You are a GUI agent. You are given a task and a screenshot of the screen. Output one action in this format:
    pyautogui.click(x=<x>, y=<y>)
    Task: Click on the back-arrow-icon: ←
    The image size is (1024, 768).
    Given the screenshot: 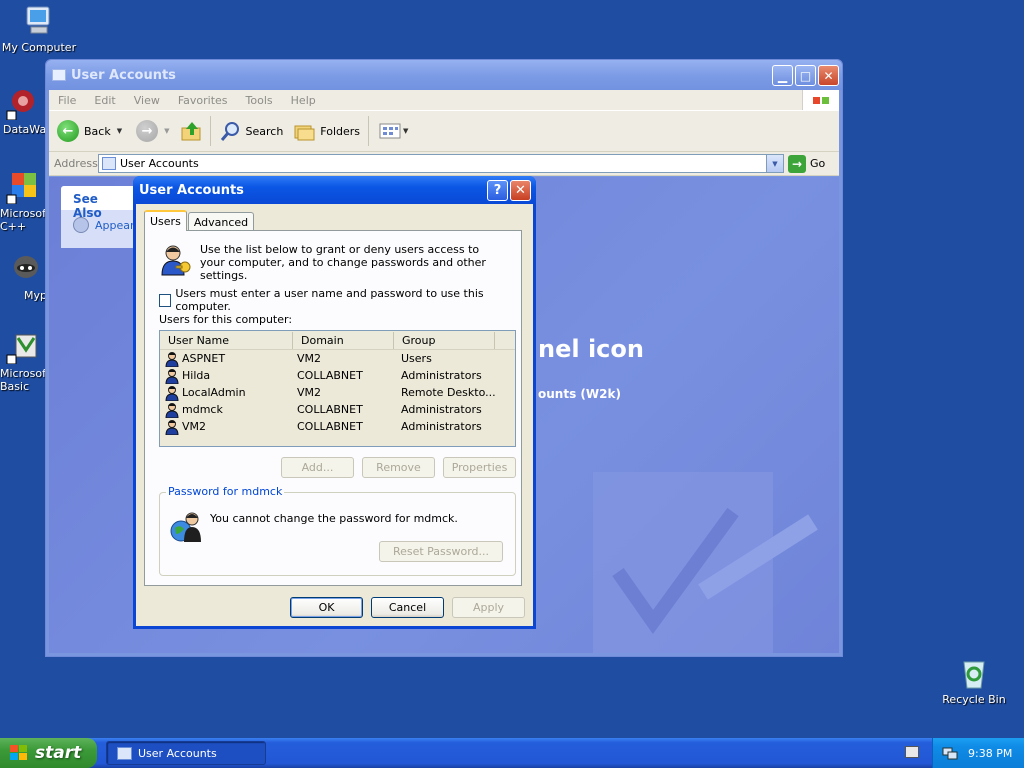 What is the action you would take?
    pyautogui.click(x=68, y=131)
    